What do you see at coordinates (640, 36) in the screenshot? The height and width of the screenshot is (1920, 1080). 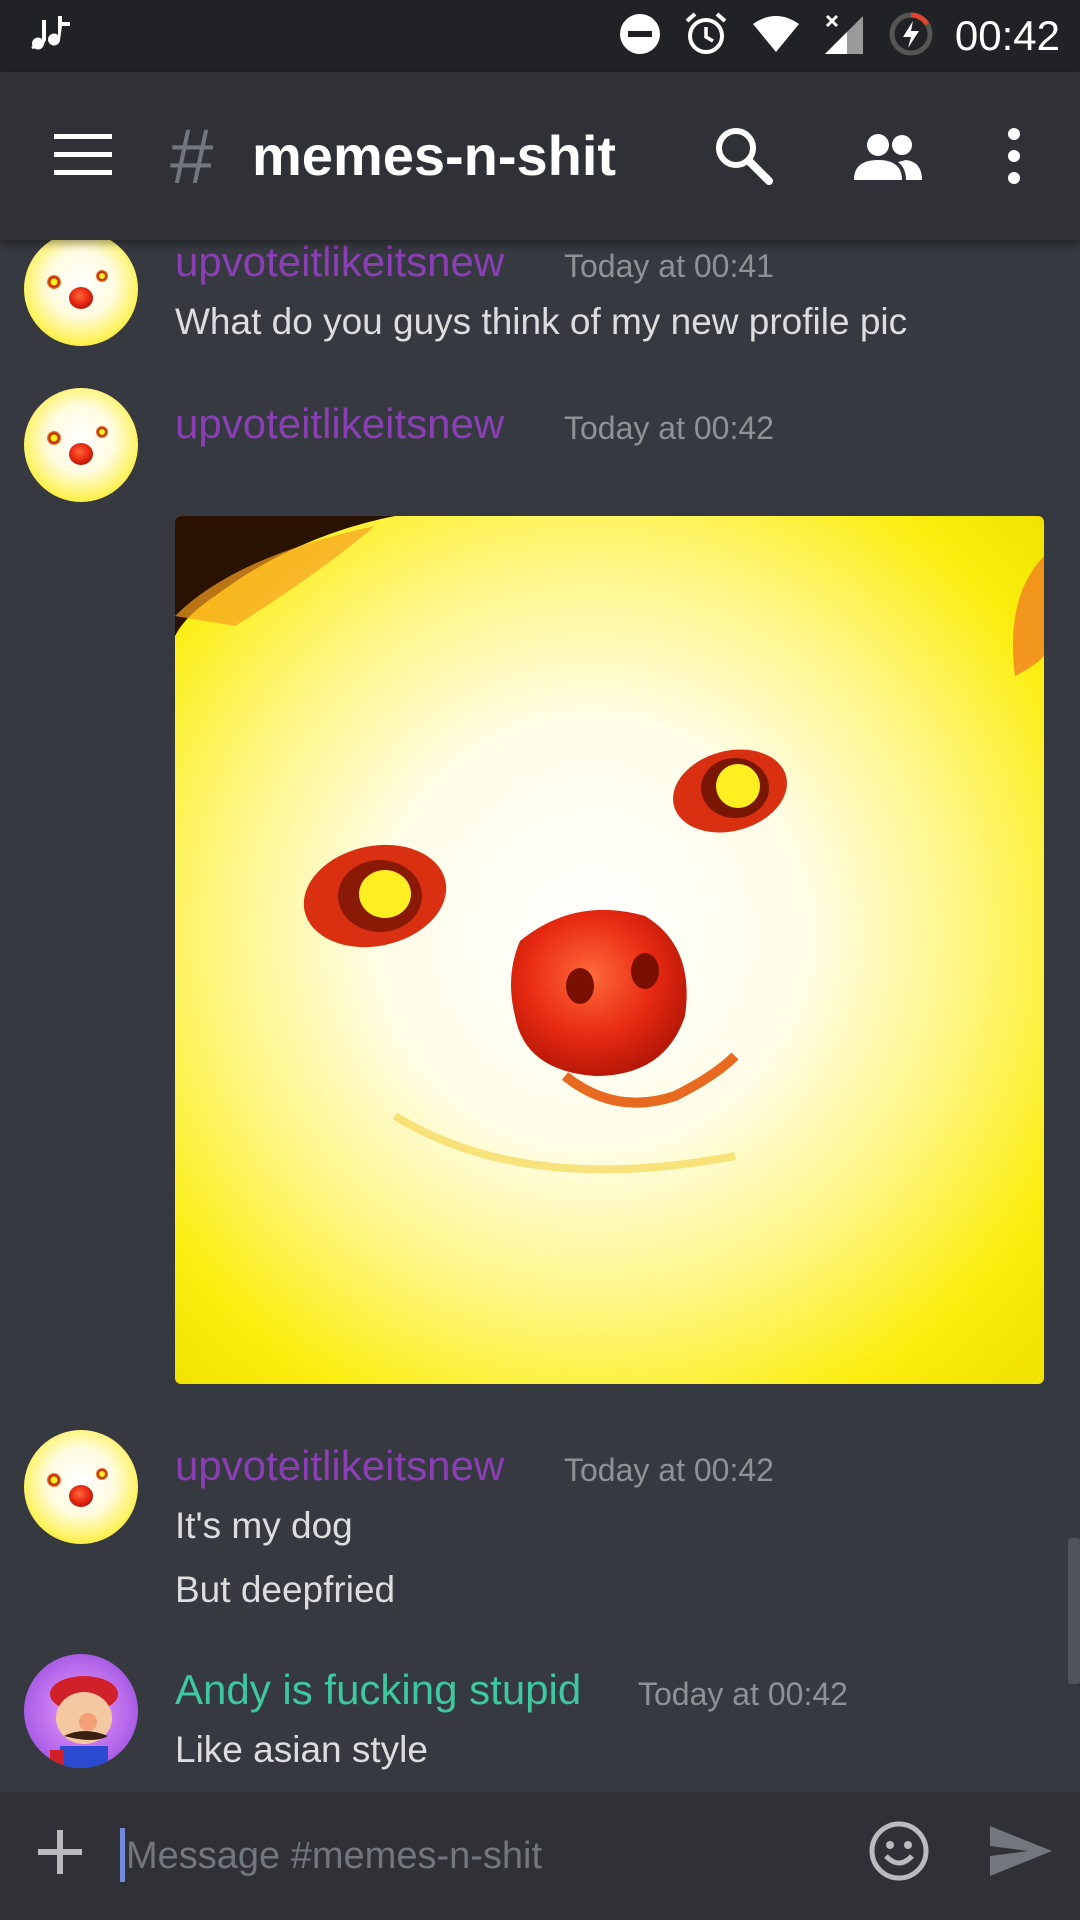 I see `dnd-icon` at bounding box center [640, 36].